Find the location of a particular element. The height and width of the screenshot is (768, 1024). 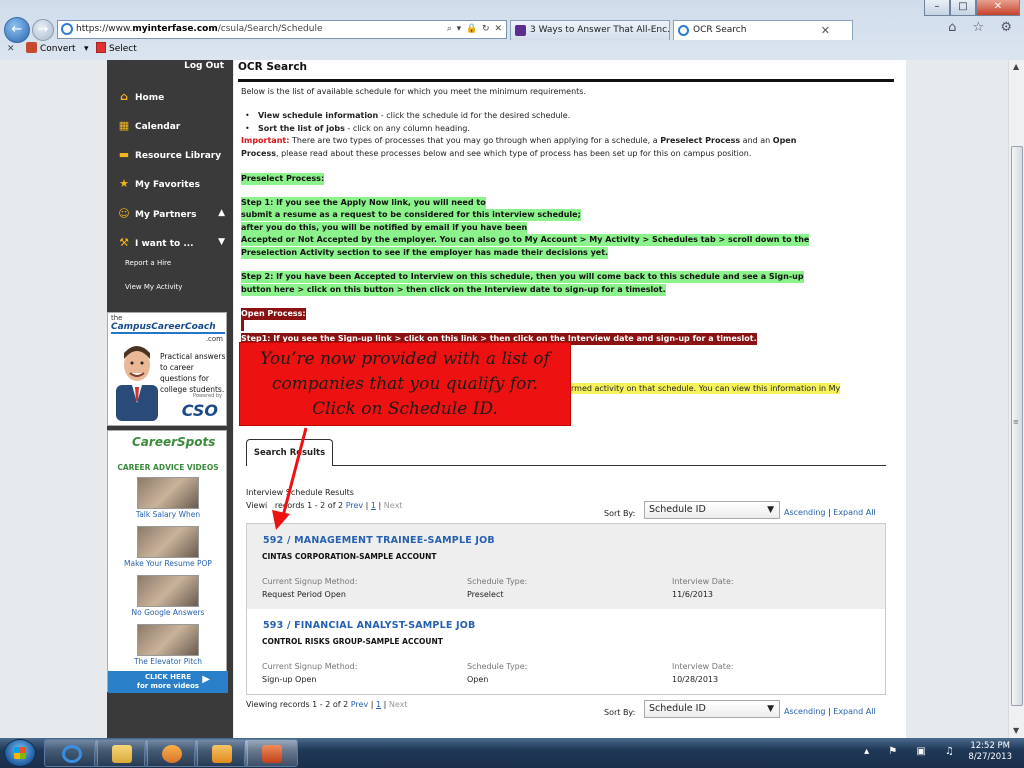

address-tools-icon: ⌕ ▾ 🔒 ↻ ✕ is located at coordinates (475, 29).